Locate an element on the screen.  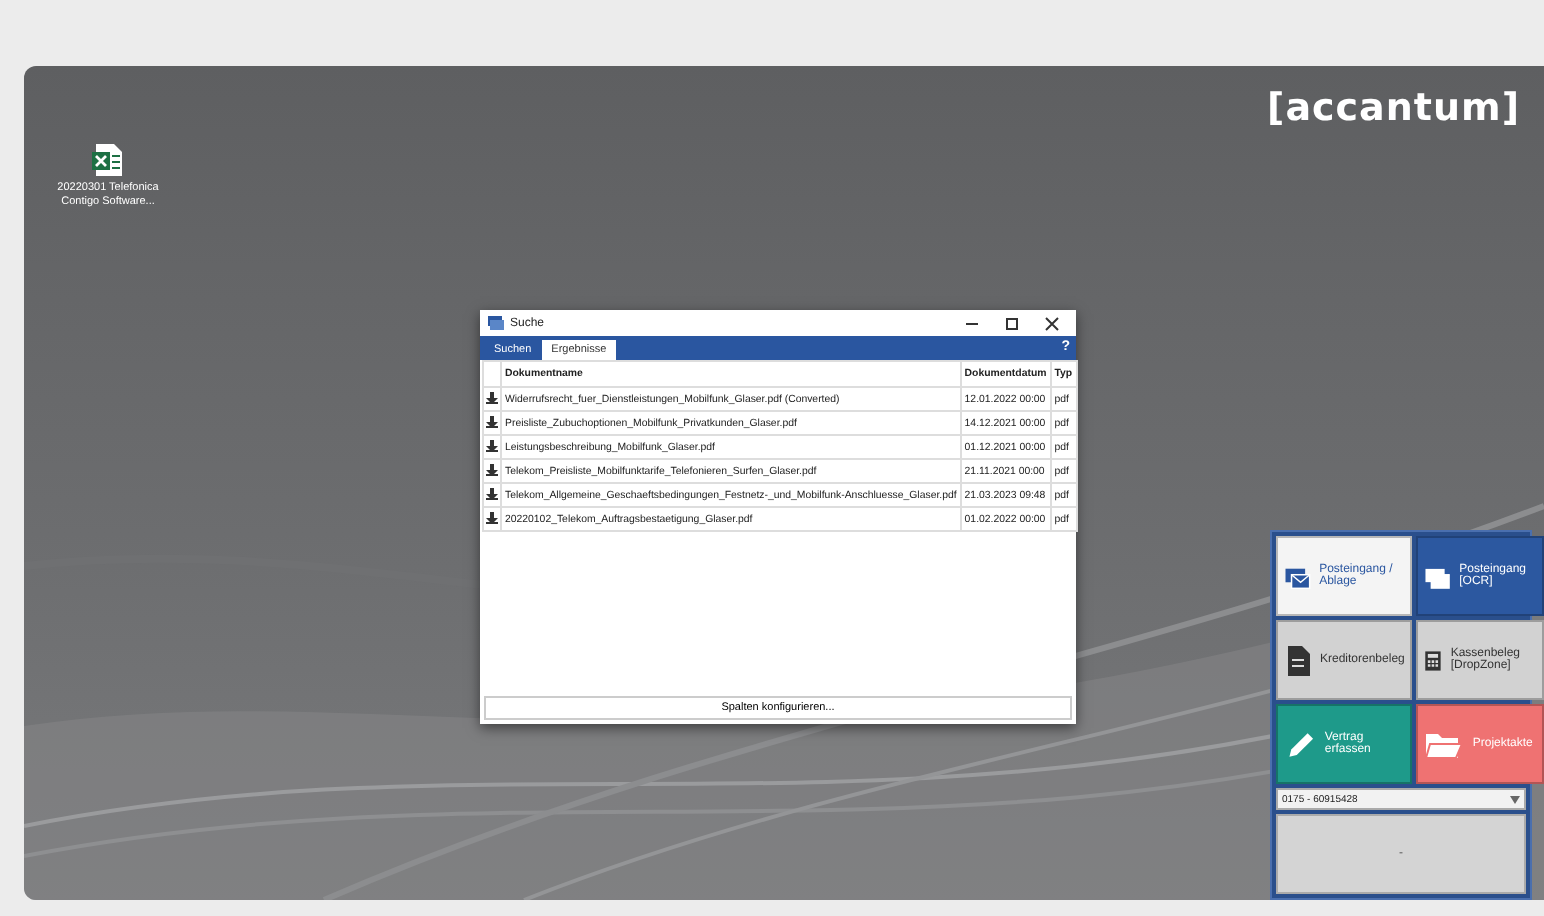
dropdown-caret-icon is located at coordinates (1515, 799).